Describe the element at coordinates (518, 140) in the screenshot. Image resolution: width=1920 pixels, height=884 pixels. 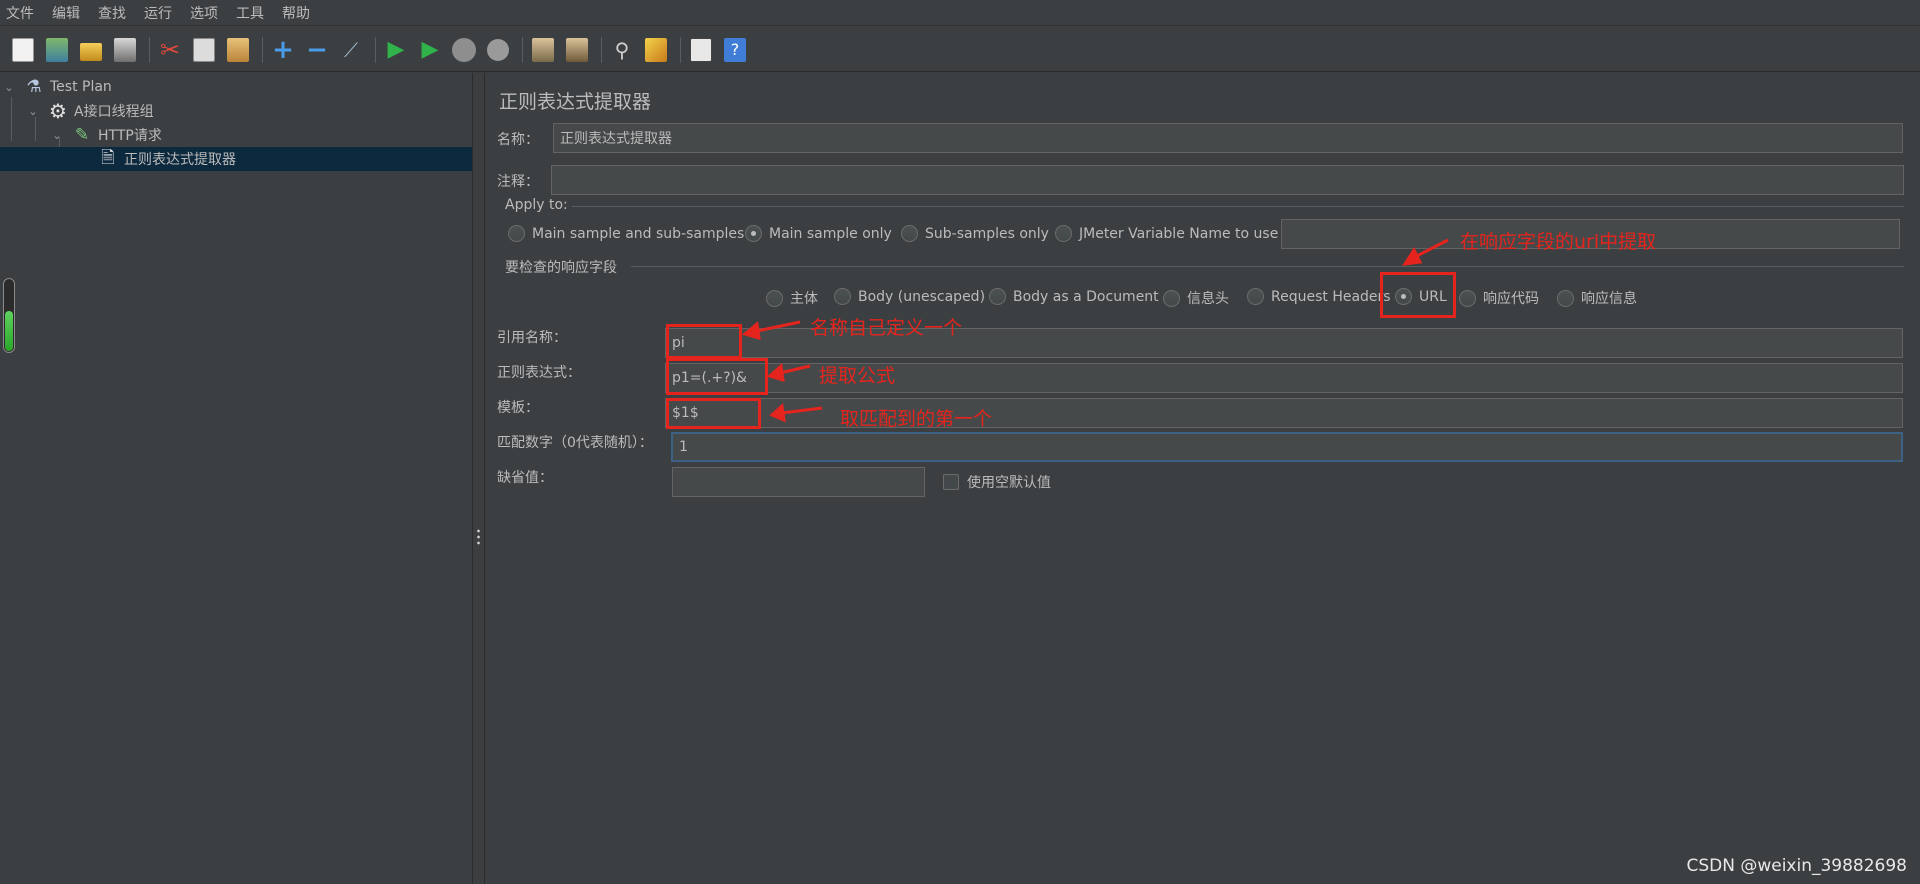
I see `name-label: 名称：` at that location.